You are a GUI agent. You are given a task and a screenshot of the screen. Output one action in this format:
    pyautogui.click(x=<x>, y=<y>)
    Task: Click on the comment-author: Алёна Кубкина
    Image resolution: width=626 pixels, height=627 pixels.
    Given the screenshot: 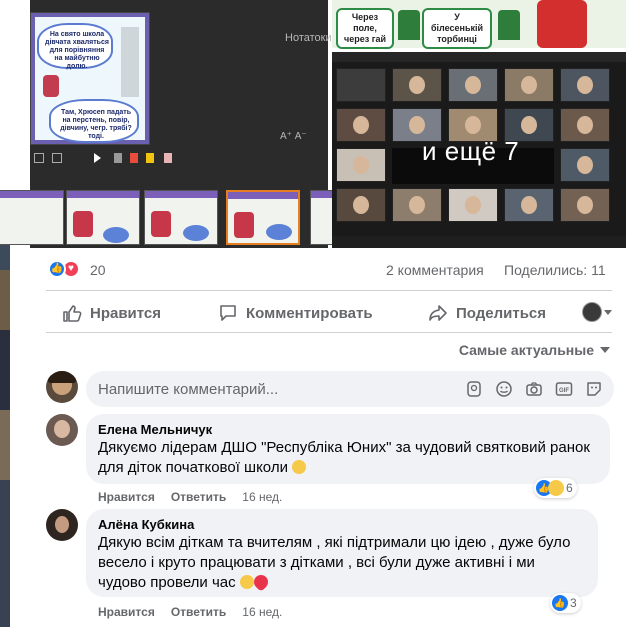 What is the action you would take?
    pyautogui.click(x=342, y=525)
    